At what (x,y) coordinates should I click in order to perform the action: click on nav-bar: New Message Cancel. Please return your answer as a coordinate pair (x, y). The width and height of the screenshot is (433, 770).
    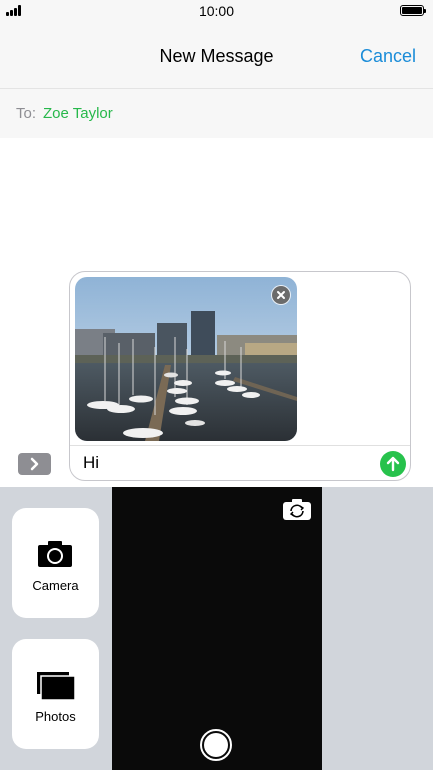
    Looking at the image, I should click on (216, 55).